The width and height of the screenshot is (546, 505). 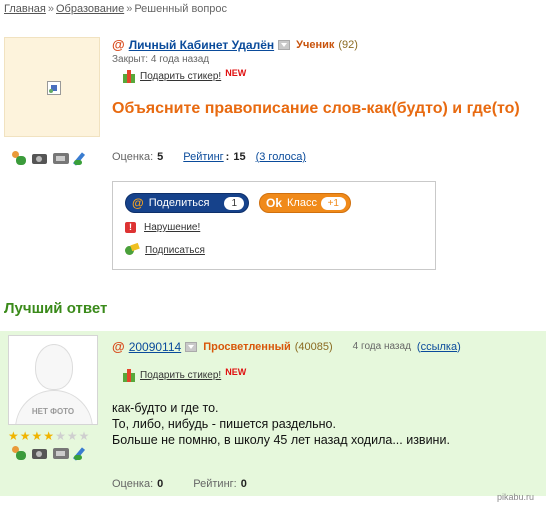 What do you see at coordinates (132, 250) in the screenshot?
I see `subscribe-icon` at bounding box center [132, 250].